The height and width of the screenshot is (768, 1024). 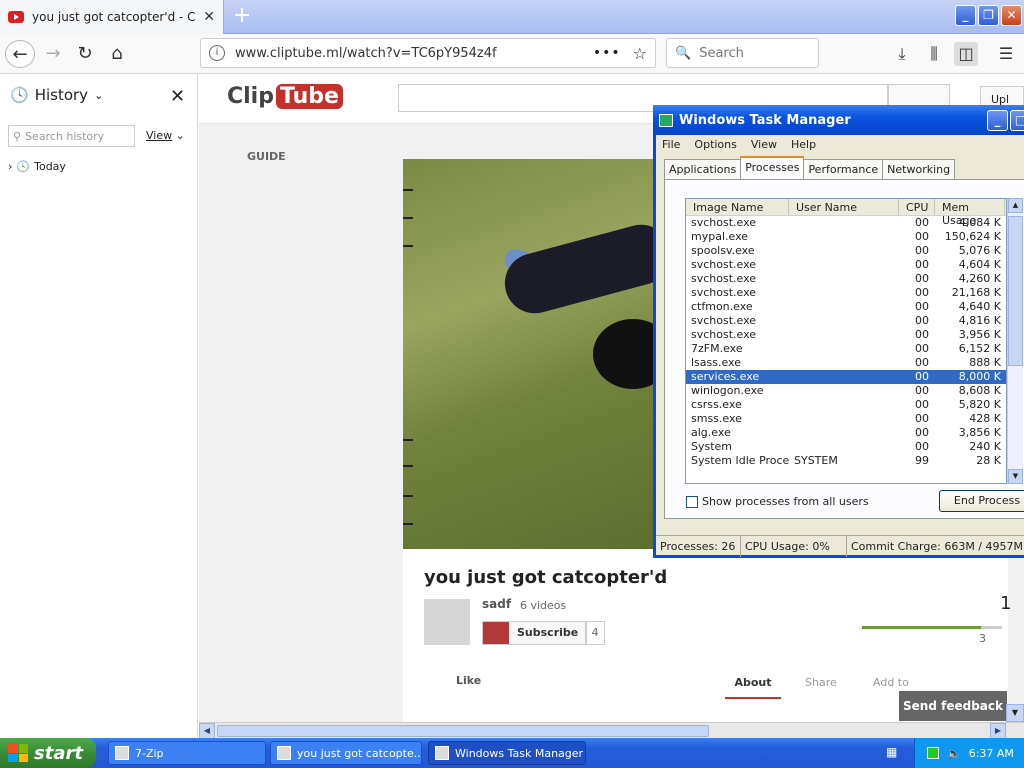 What do you see at coordinates (998, 731) in the screenshot?
I see `scroll-right-button: ▶` at bounding box center [998, 731].